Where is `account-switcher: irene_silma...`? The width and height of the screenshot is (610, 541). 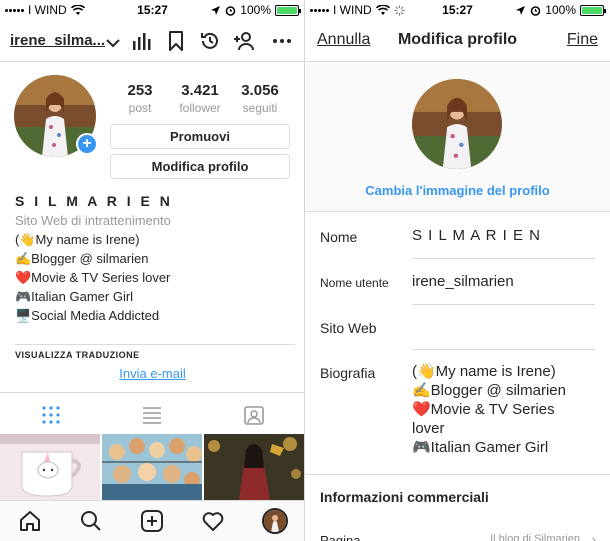 account-switcher: irene_silma... is located at coordinates (57, 40).